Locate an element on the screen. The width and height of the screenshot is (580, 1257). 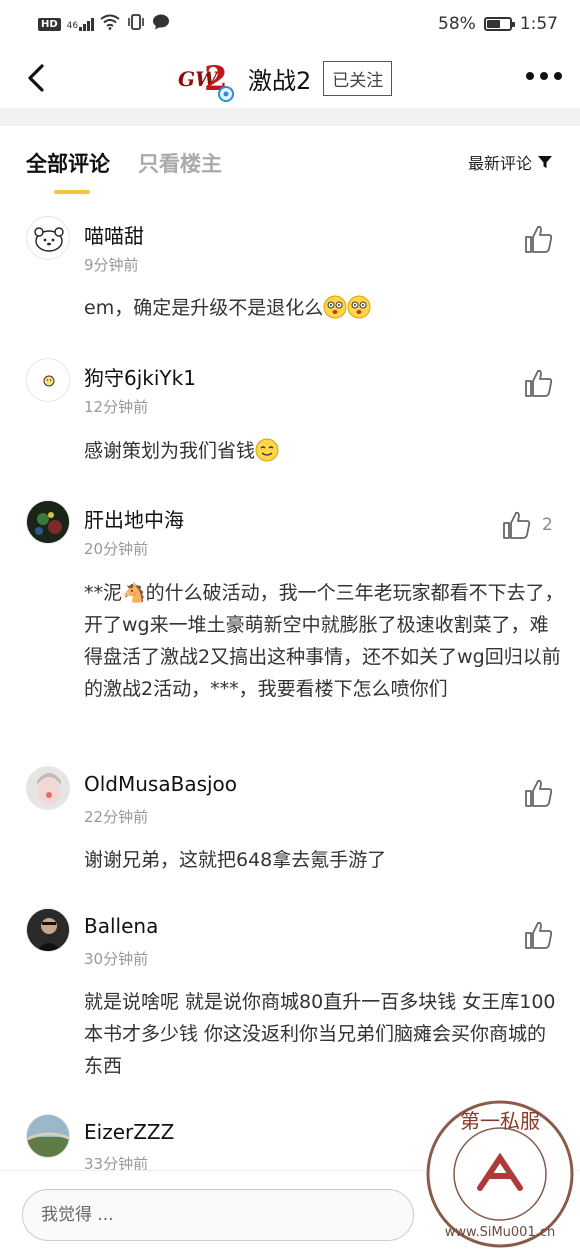
comment-username: EizerZZZ is located at coordinates (129, 1132).